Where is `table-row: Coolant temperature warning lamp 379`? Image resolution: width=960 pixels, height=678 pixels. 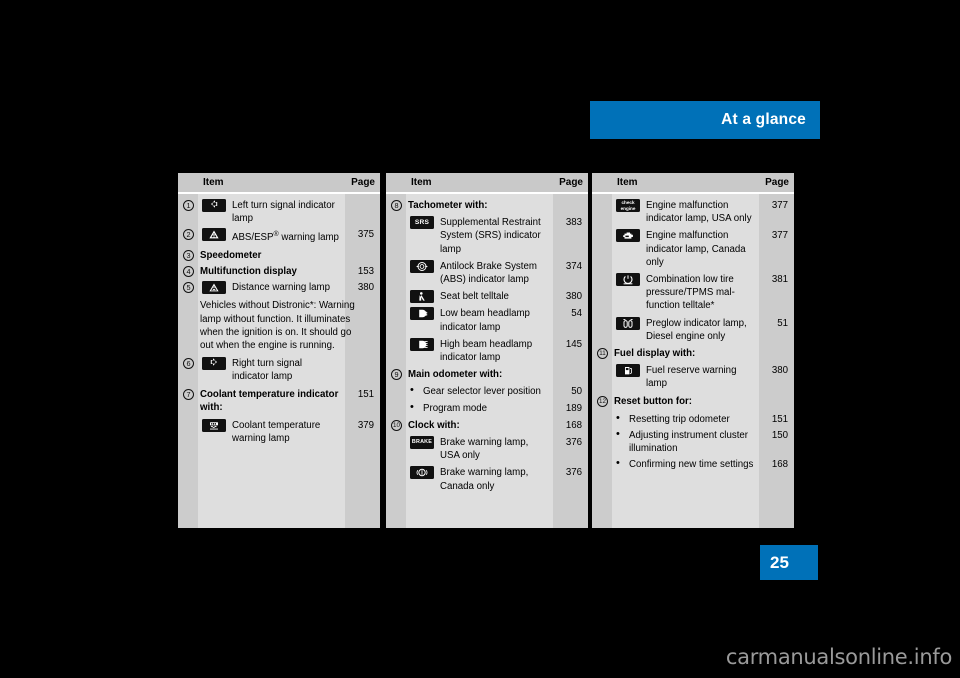 table-row: Coolant temperature warning lamp 379 is located at coordinates (279, 432).